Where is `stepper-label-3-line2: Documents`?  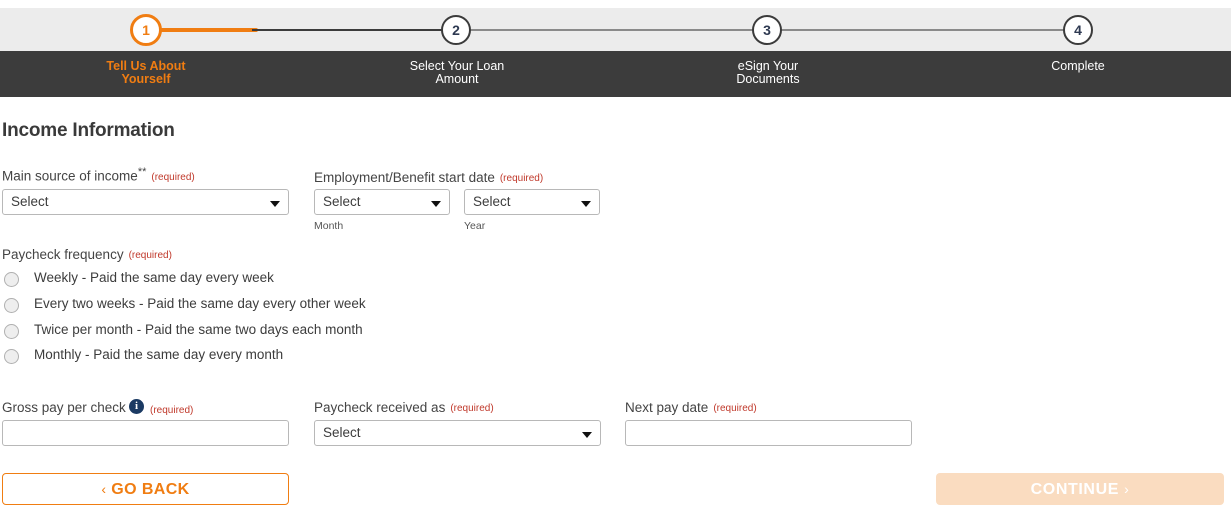
stepper-label-3-line2: Documents is located at coordinates (768, 79).